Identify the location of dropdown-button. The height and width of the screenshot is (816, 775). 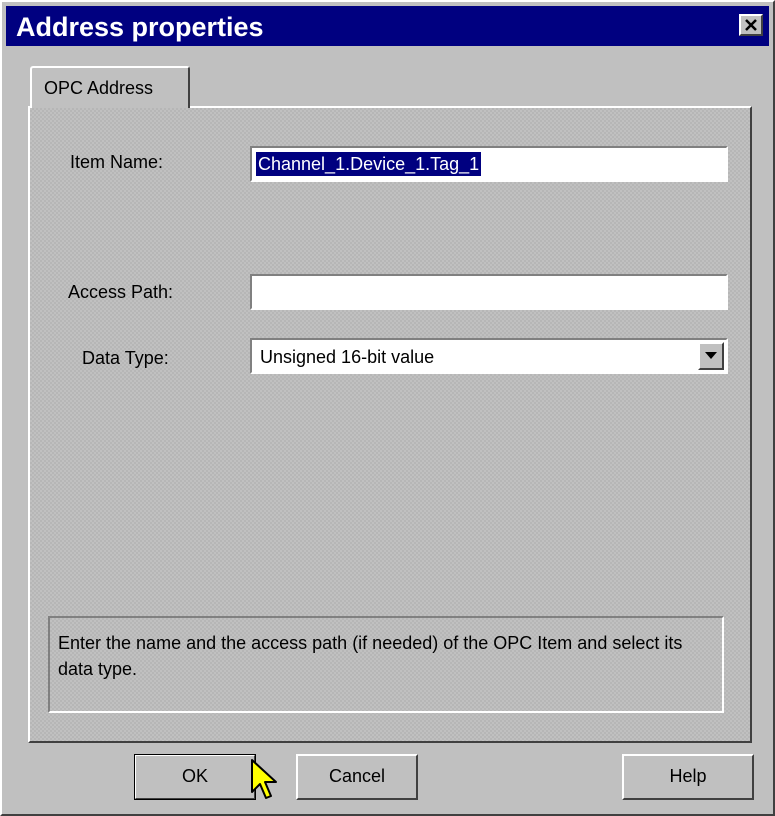
(711, 356).